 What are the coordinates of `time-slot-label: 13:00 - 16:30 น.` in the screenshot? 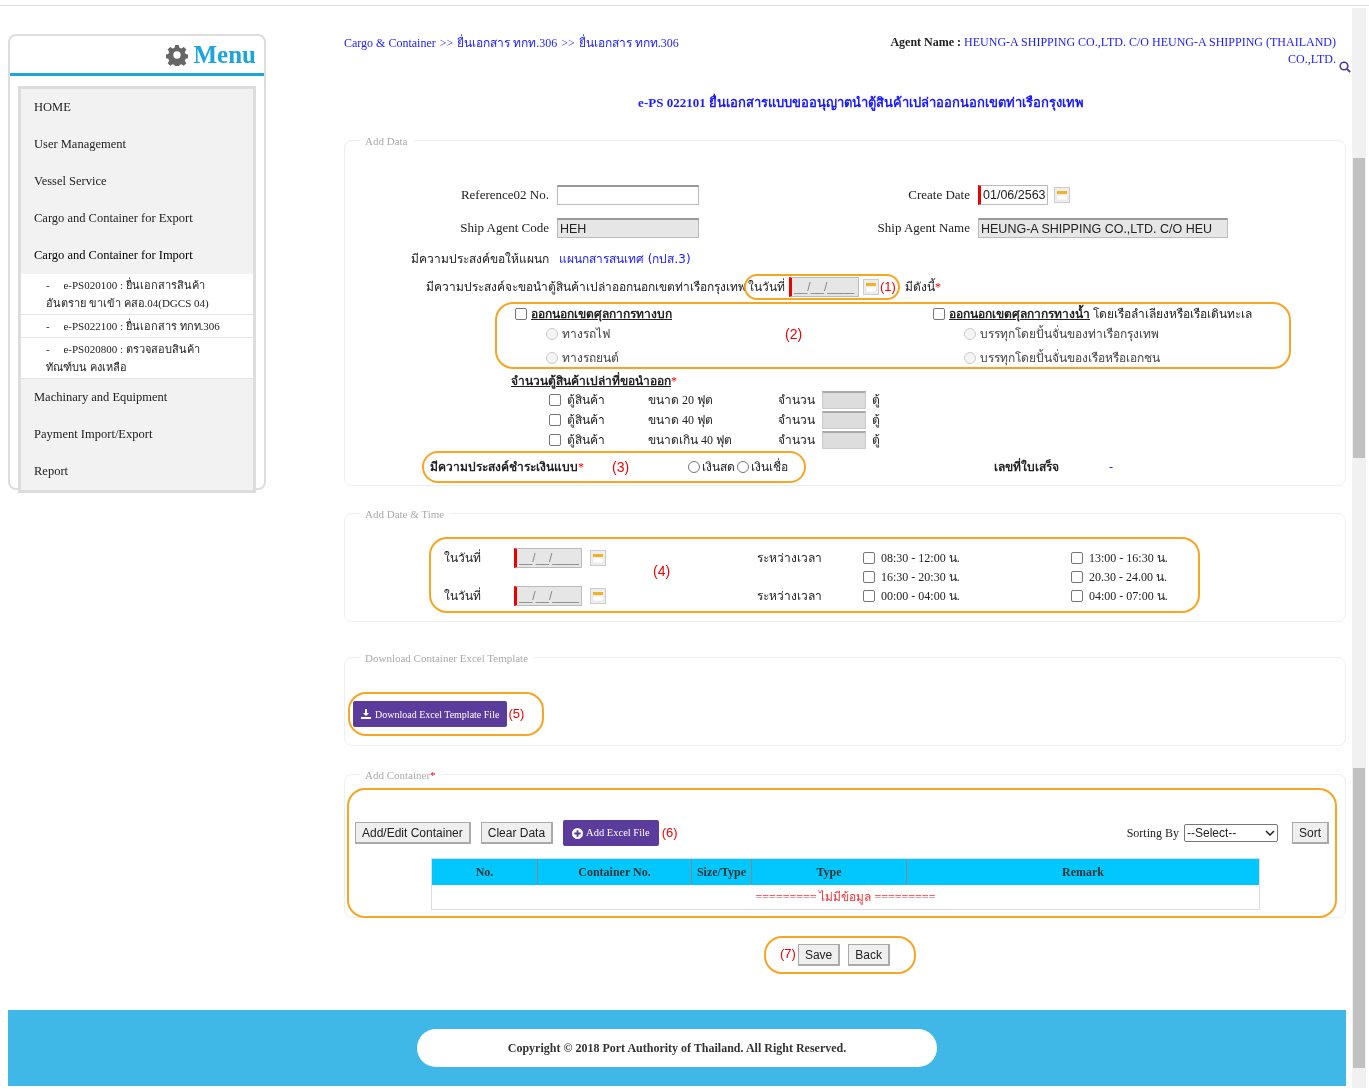 It's located at (1128, 558).